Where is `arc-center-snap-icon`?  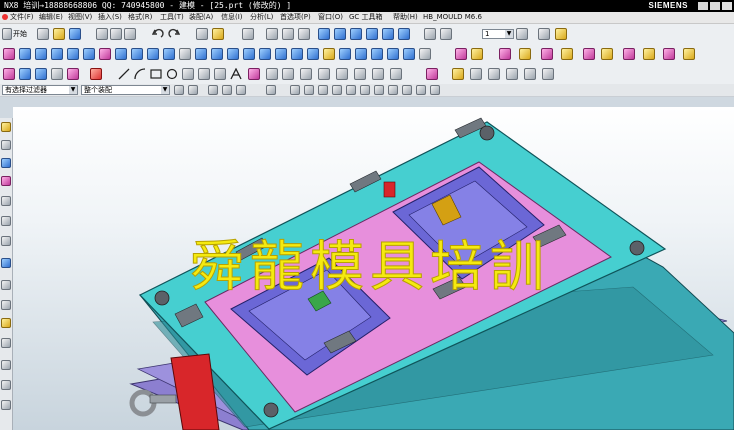 arc-center-snap-icon is located at coordinates (365, 90).